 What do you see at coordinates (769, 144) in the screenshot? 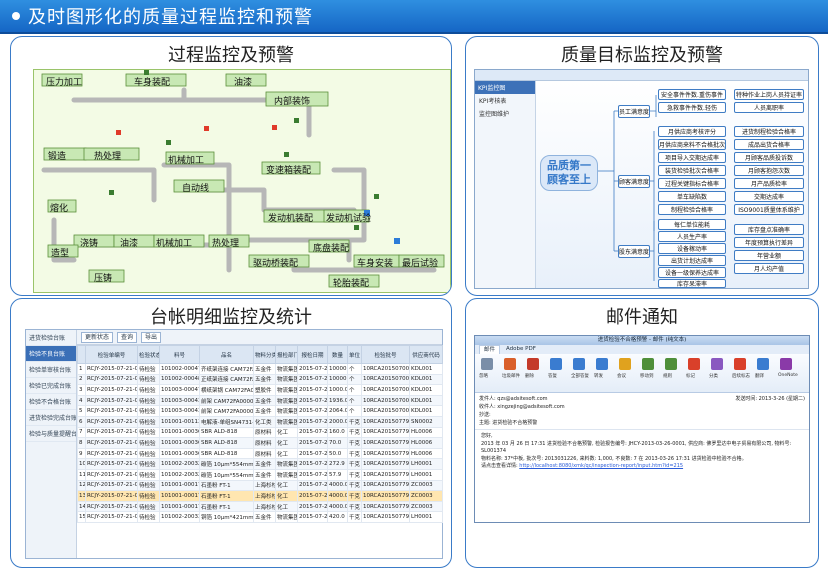
I see `kpi-node: 成品出货合格率` at bounding box center [769, 144].